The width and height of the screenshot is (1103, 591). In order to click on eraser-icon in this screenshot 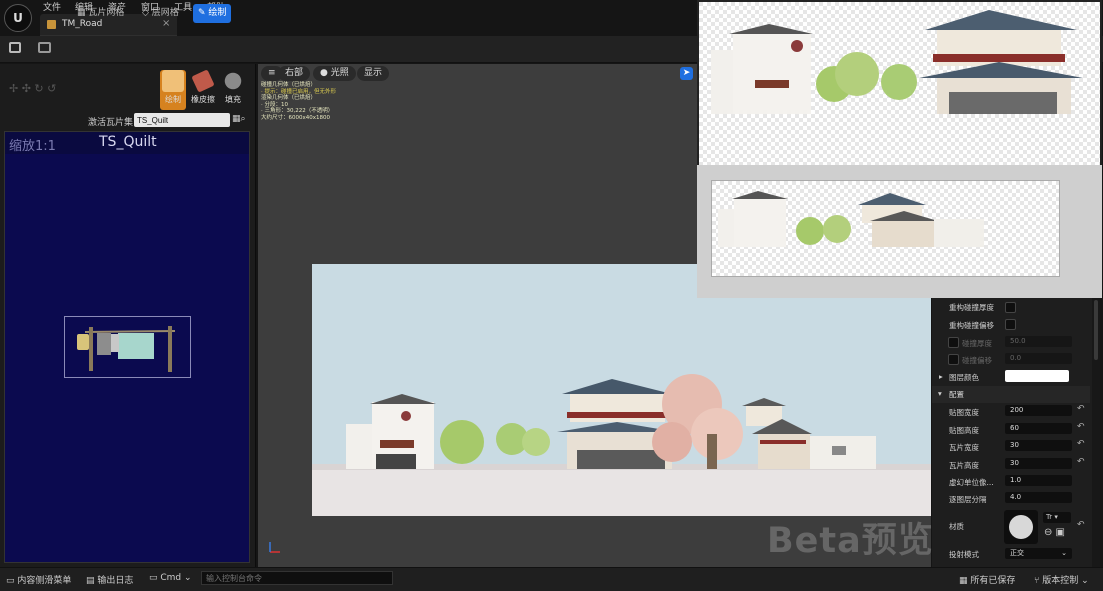, I will do `click(203, 81)`.